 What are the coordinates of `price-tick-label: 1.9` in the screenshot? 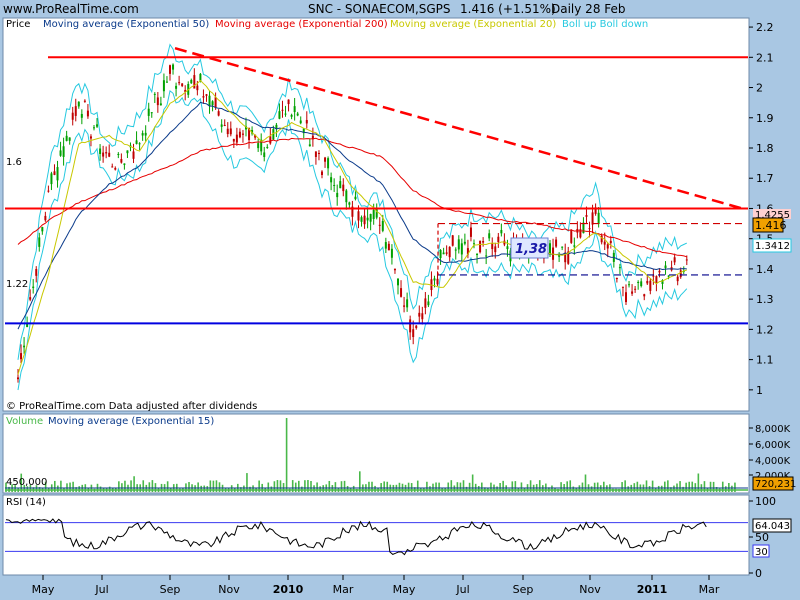 It's located at (765, 118).